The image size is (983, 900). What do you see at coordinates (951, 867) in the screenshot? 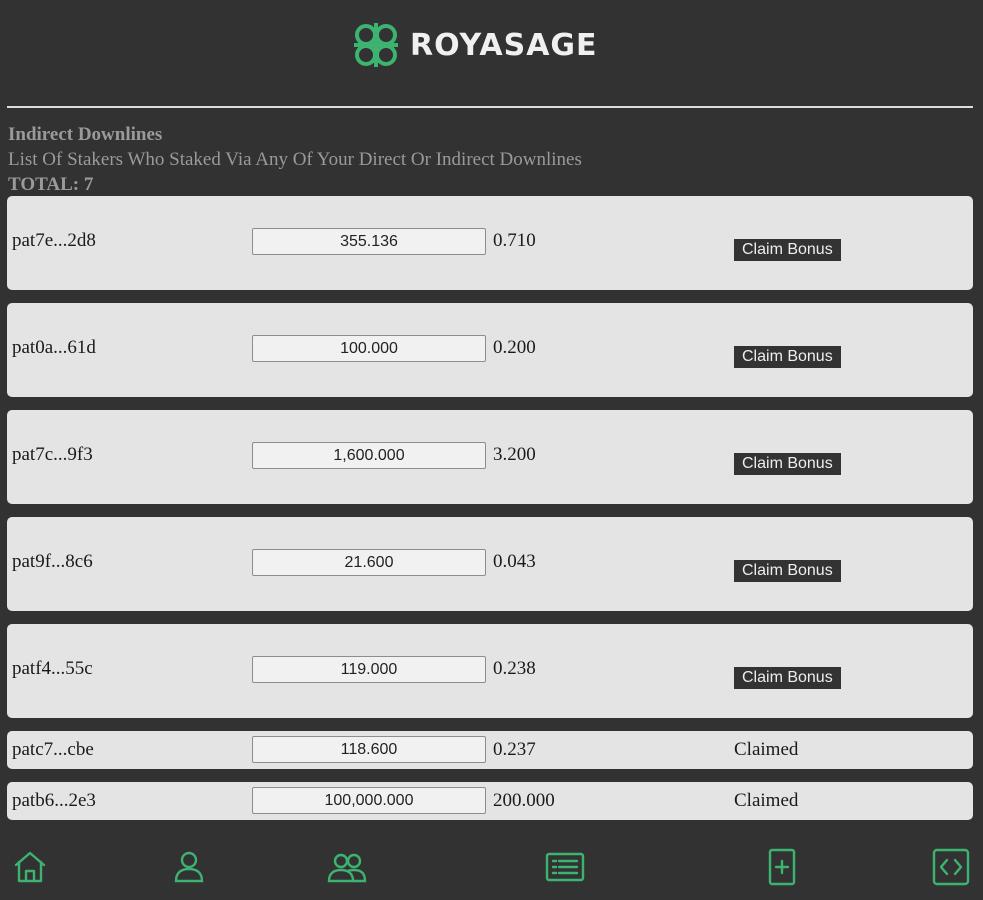
I see `code-icon` at bounding box center [951, 867].